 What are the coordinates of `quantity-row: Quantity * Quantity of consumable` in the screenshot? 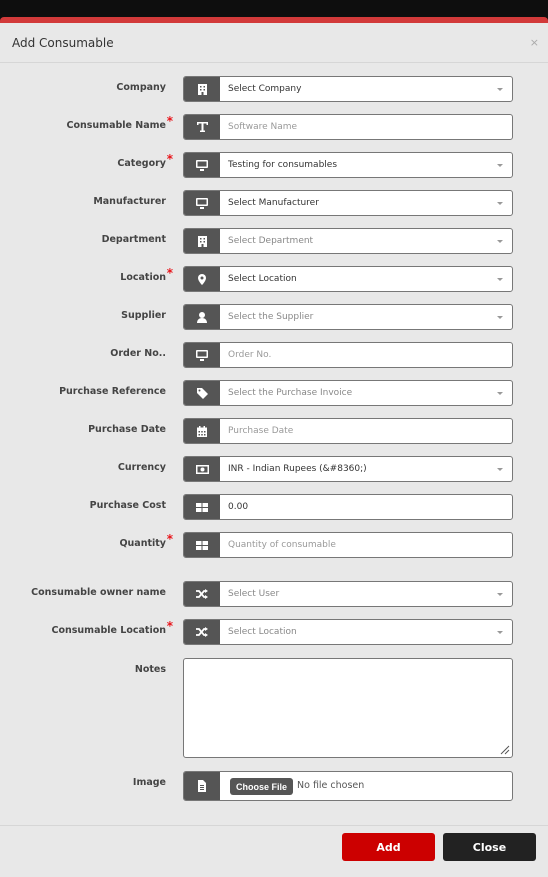 It's located at (274, 545).